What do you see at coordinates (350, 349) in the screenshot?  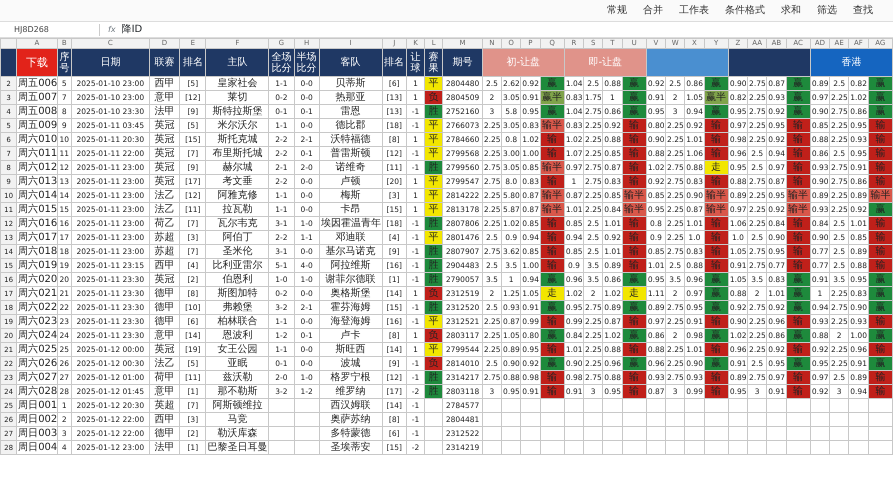 I see `table-cell: 斯旺西` at bounding box center [350, 349].